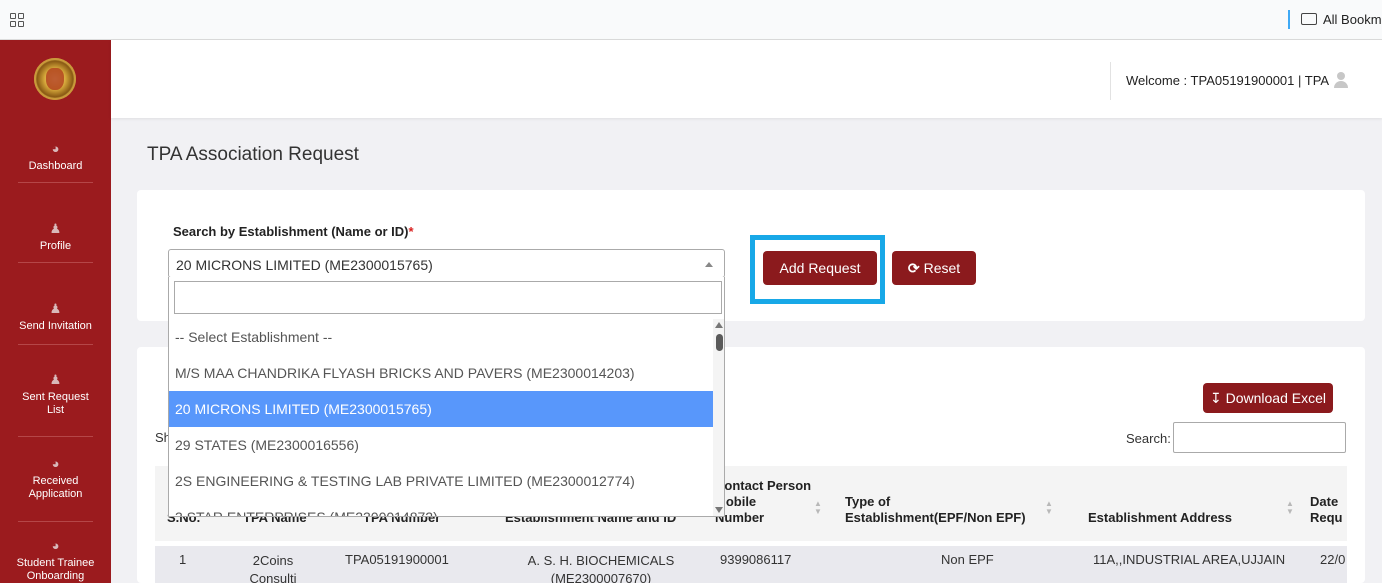 The height and width of the screenshot is (583, 1382). I want to click on cell-mobile: 9399086117, so click(756, 559).